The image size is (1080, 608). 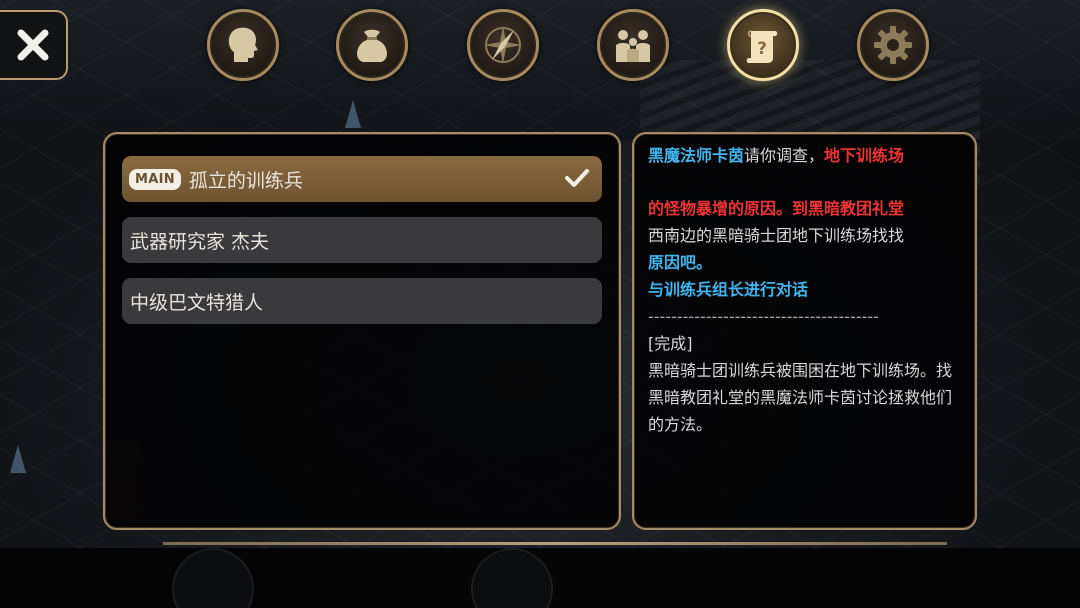 I want to click on cause-text: 的怪物暴增的原因。到黑暗教团礼堂, so click(x=776, y=208).